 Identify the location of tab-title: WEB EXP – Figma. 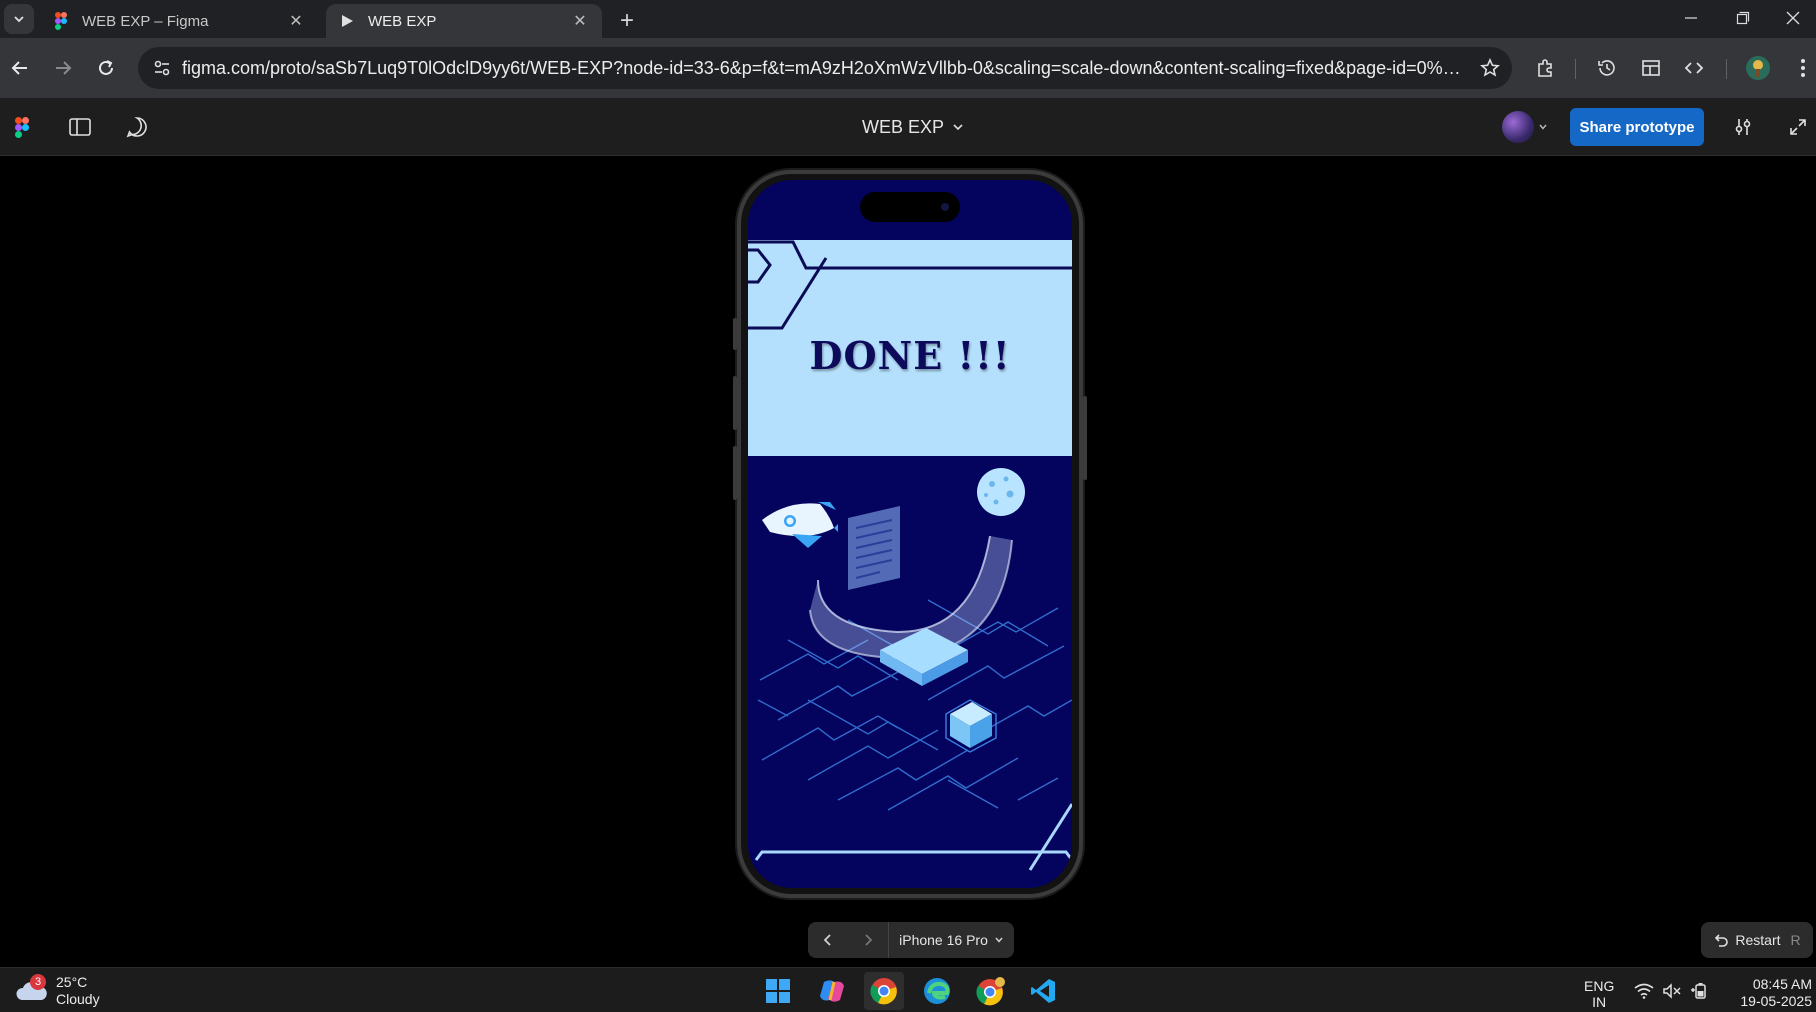
(145, 21).